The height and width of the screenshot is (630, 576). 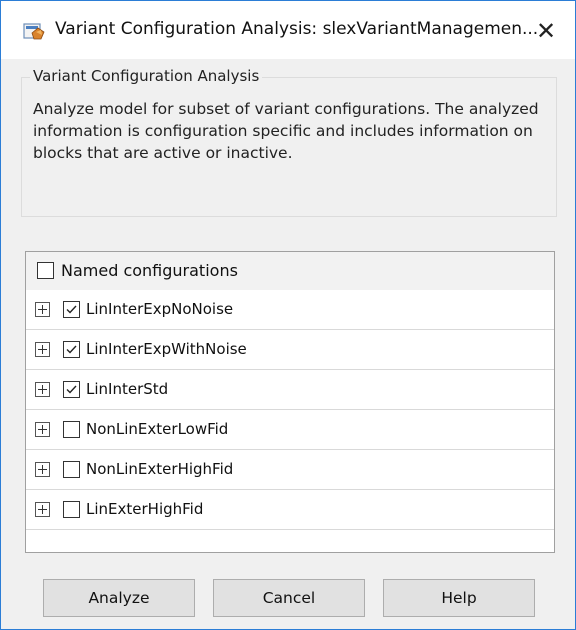 I want to click on table-row: LinInterStd, so click(x=290, y=390).